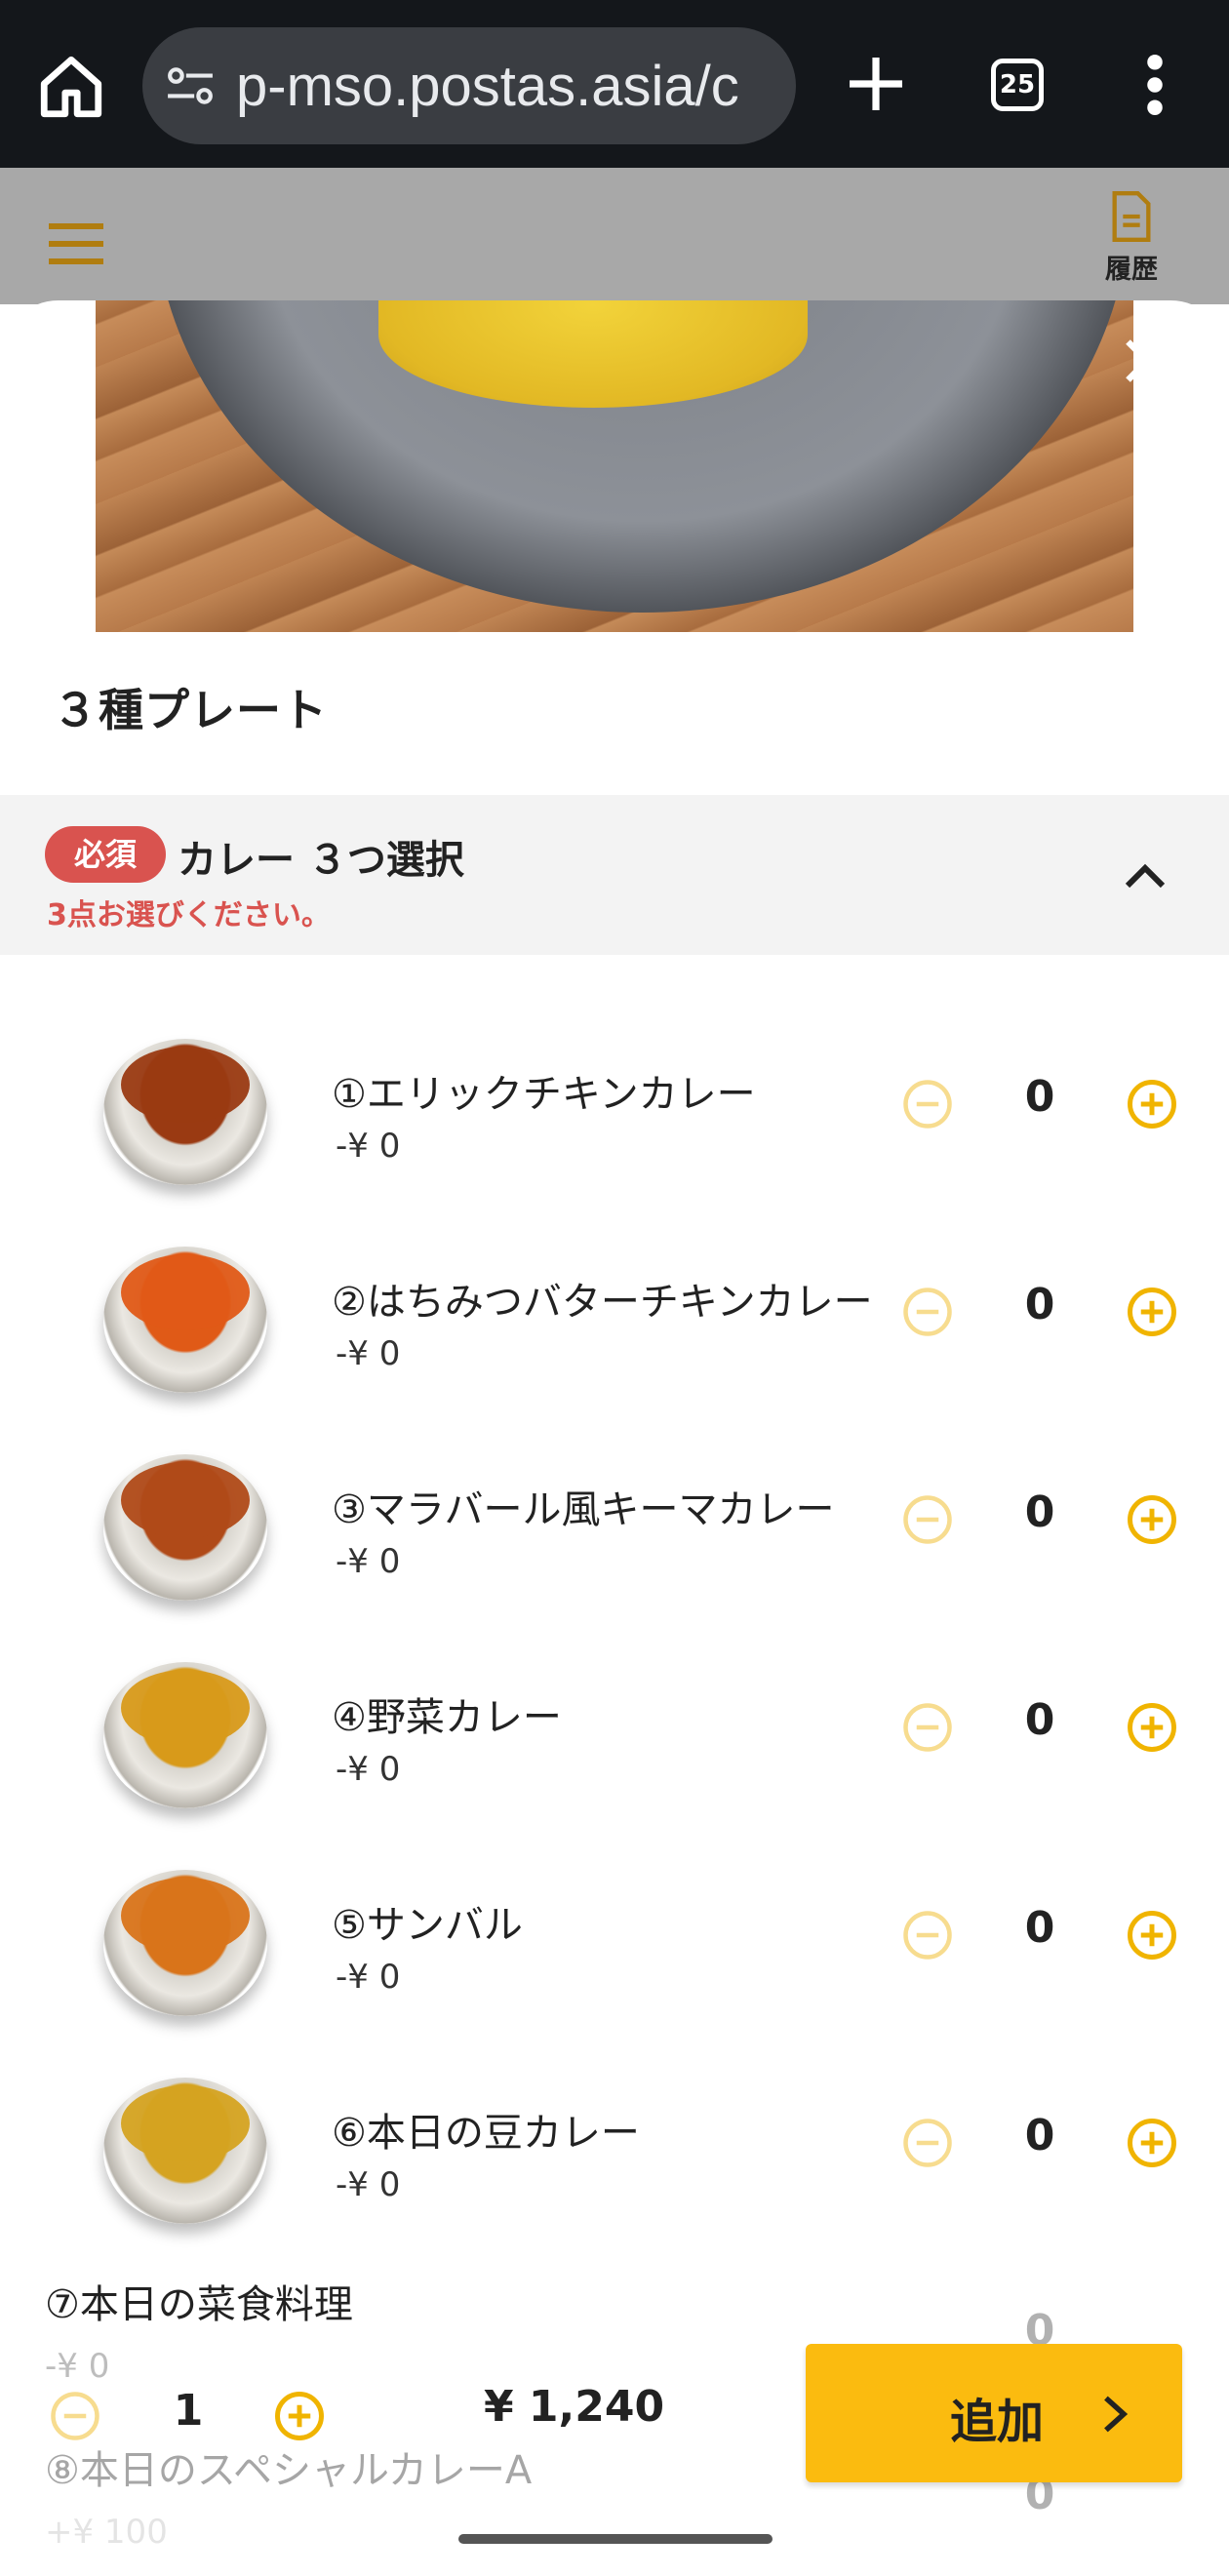 This screenshot has width=1229, height=2576. I want to click on address-bar: p-mso.postas.asia/c, so click(469, 85).